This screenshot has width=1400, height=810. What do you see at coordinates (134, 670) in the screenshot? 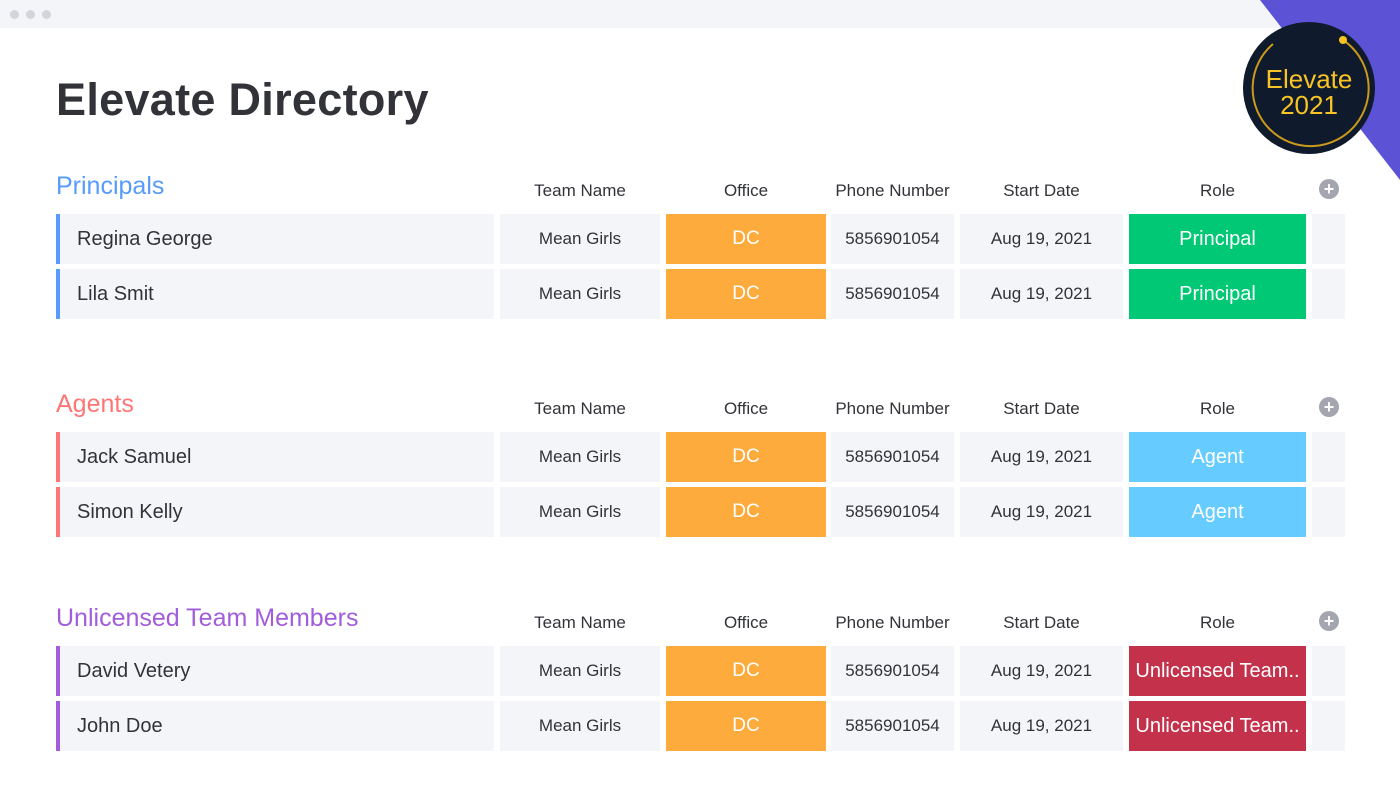
I see `item-name: David Vetery` at bounding box center [134, 670].